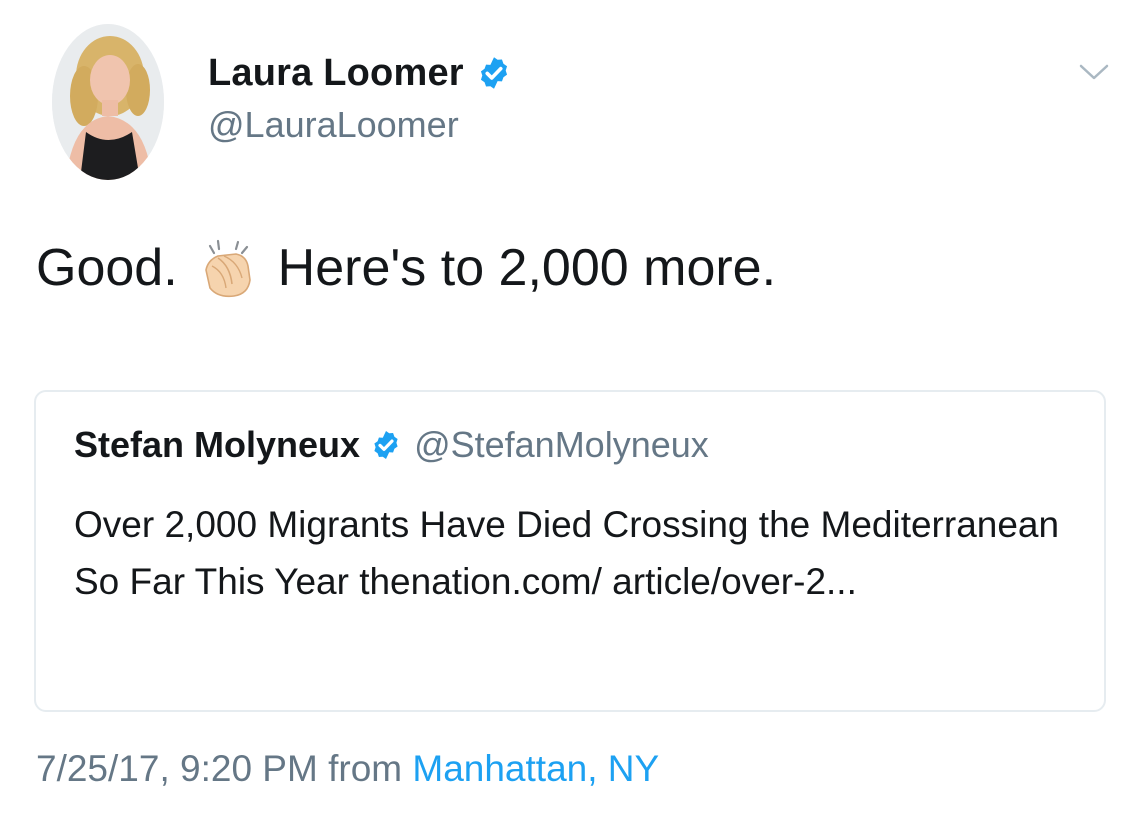 This screenshot has height=814, width=1122. What do you see at coordinates (360, 125) in the screenshot?
I see `author-handle: @LauraLoomer` at bounding box center [360, 125].